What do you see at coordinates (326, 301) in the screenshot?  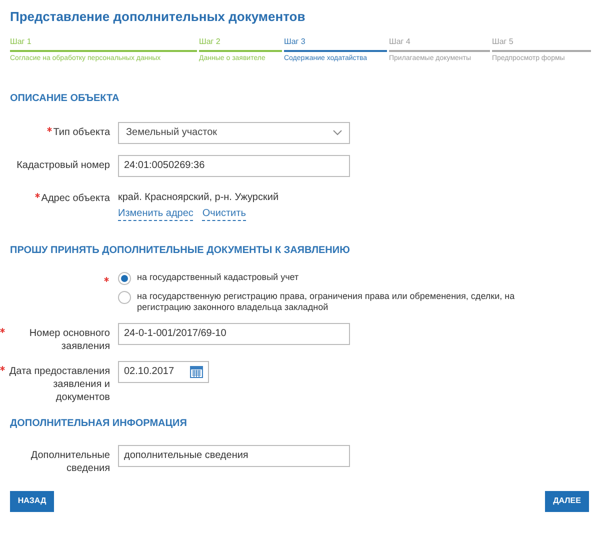 I see `radio-label: на государственную регистрацию права, ограничения права или обременения, сделки, на регистрацию законного владельца закладной` at bounding box center [326, 301].